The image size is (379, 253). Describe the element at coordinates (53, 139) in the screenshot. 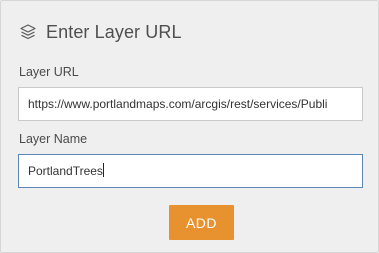

I see `layer-name-label: Layer Name` at that location.